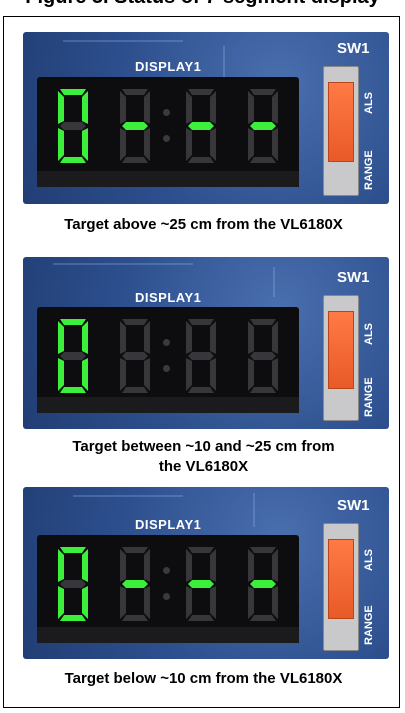 The height and width of the screenshot is (713, 405). I want to click on switch-position-als: ALS, so click(369, 103).